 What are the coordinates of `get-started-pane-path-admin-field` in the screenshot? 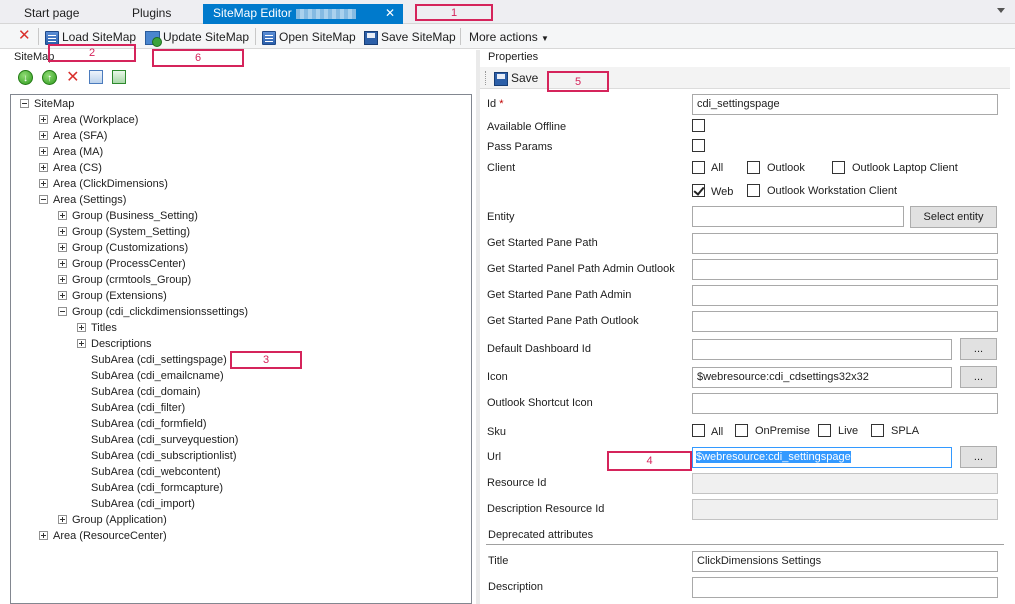 It's located at (845, 295).